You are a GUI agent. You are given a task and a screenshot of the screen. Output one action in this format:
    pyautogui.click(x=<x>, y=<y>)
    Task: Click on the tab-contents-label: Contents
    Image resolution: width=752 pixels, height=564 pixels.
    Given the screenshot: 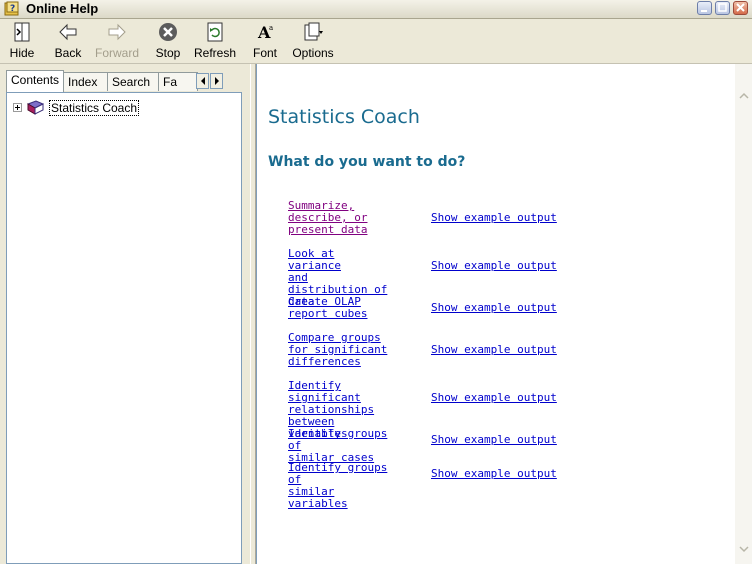 What is the action you would take?
    pyautogui.click(x=35, y=80)
    